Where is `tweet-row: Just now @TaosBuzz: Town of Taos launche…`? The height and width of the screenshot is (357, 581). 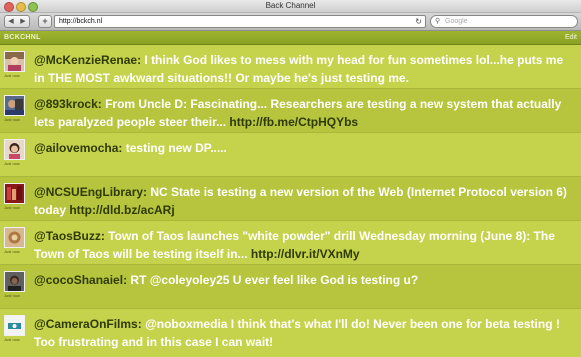
tweet-row: Just now @TaosBuzz: Town of Taos launche… is located at coordinates (290, 243).